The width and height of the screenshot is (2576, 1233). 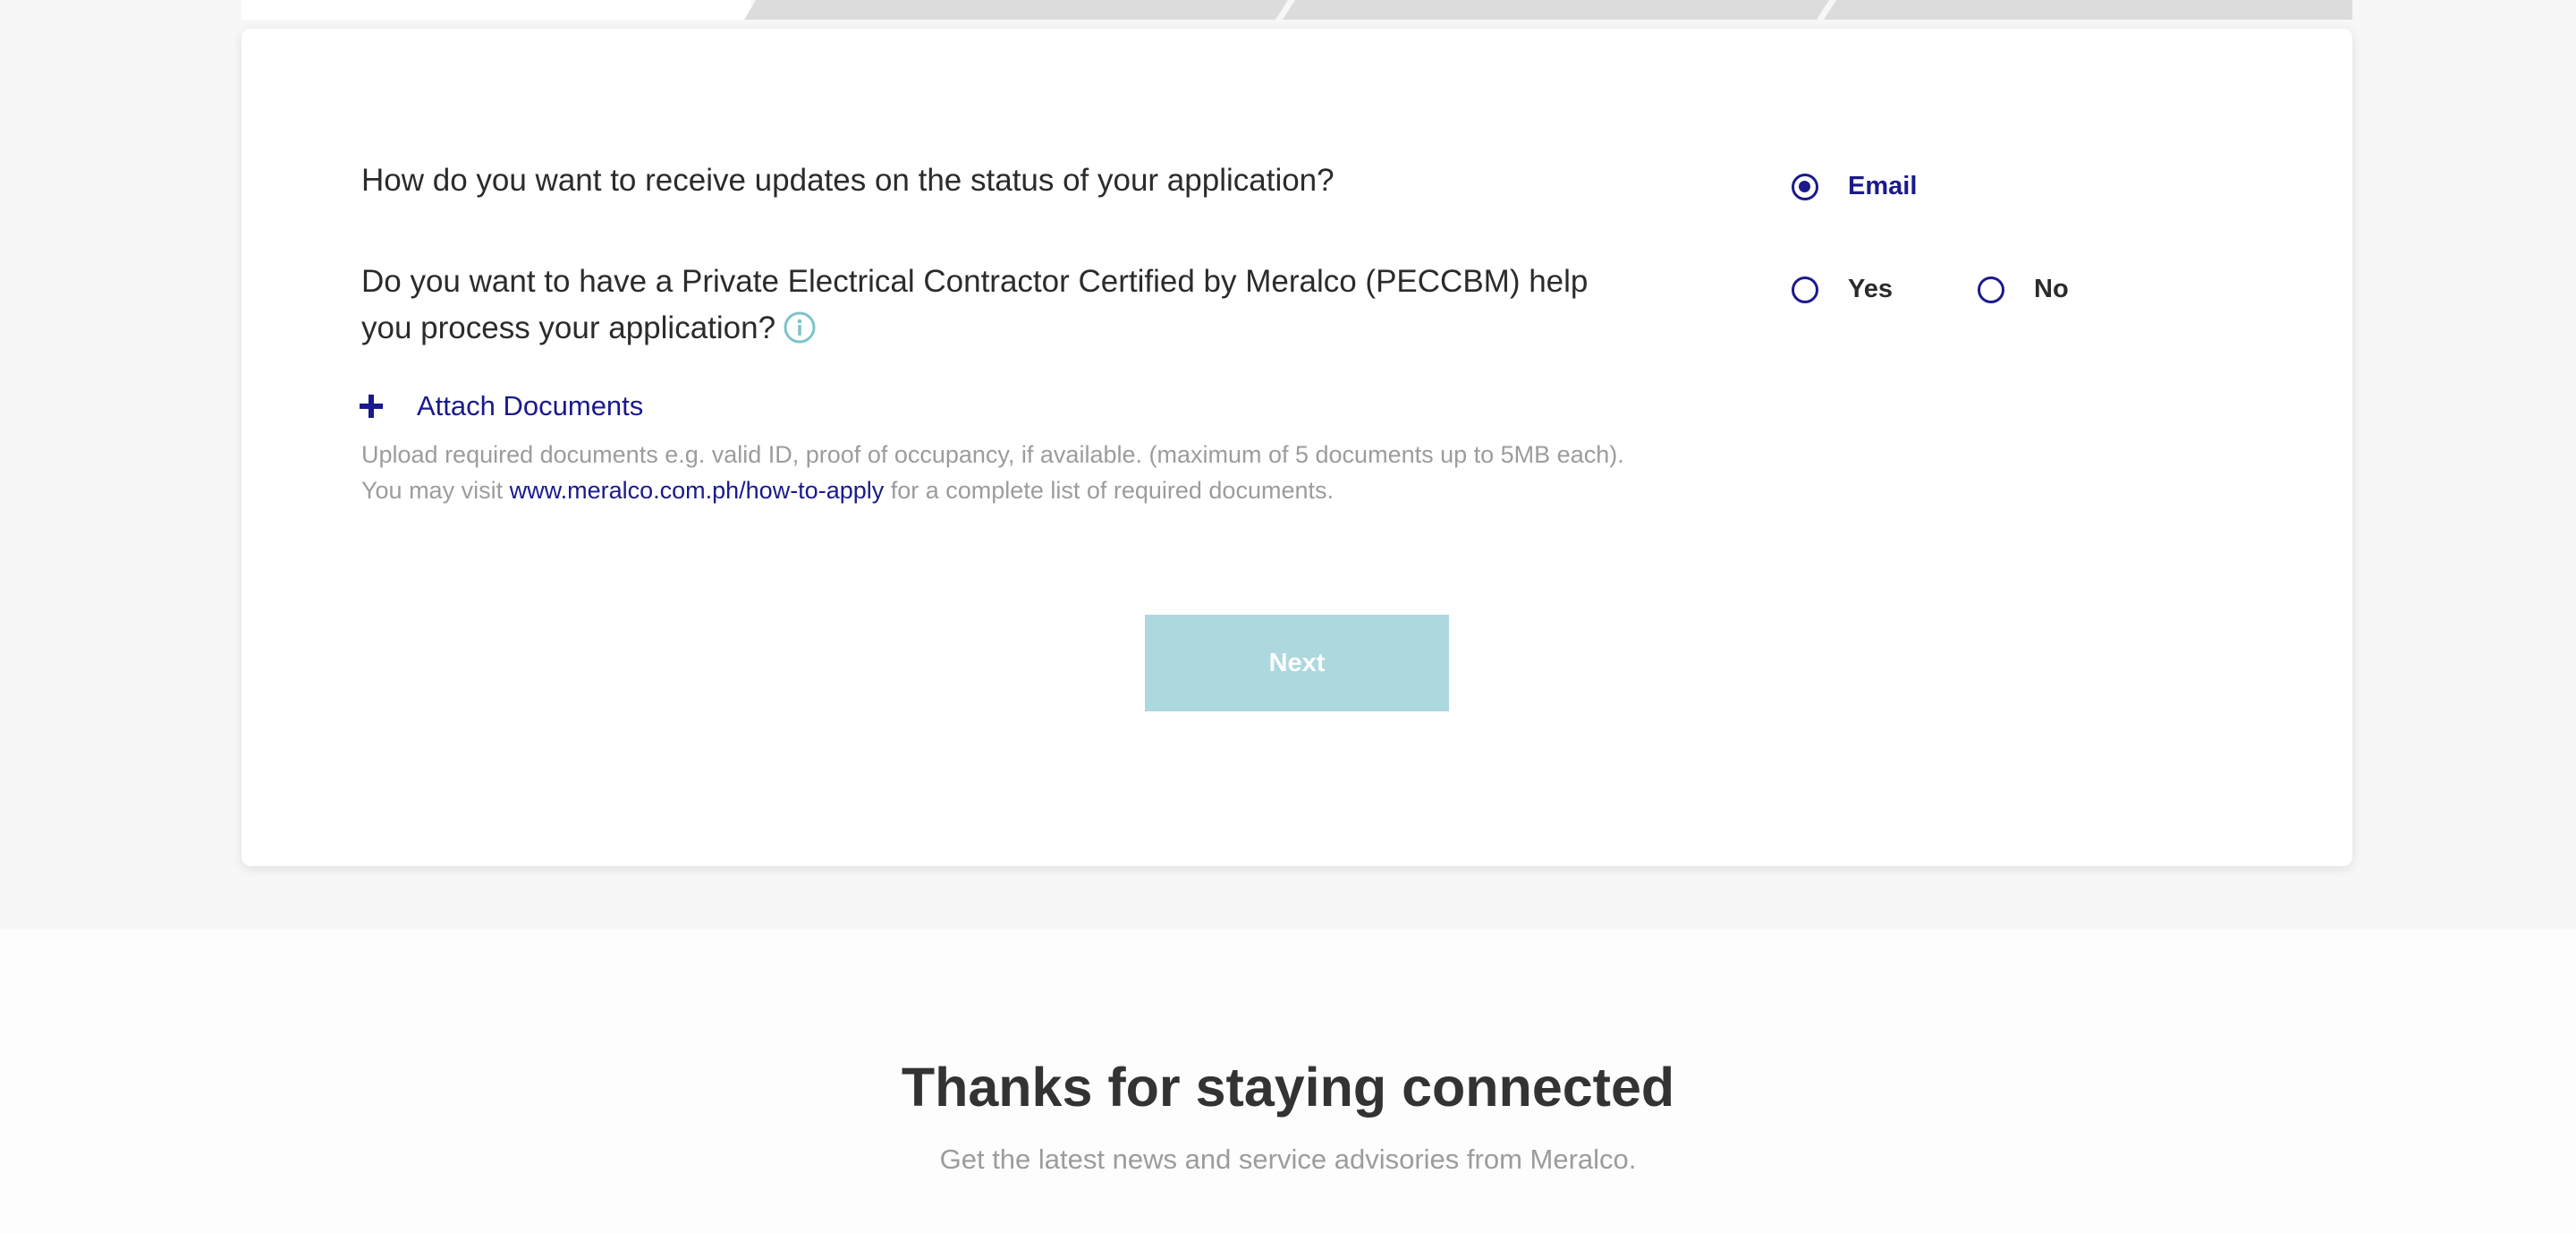 I want to click on step-1-segment, so click(x=496, y=10).